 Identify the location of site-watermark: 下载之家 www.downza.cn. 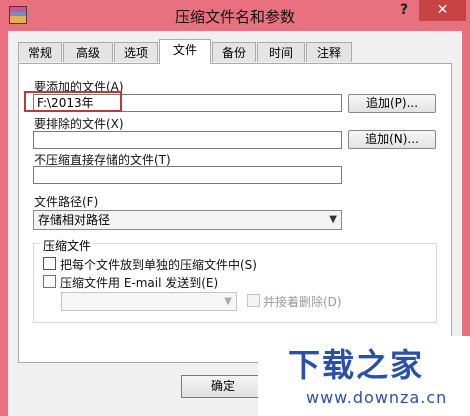
(364, 376).